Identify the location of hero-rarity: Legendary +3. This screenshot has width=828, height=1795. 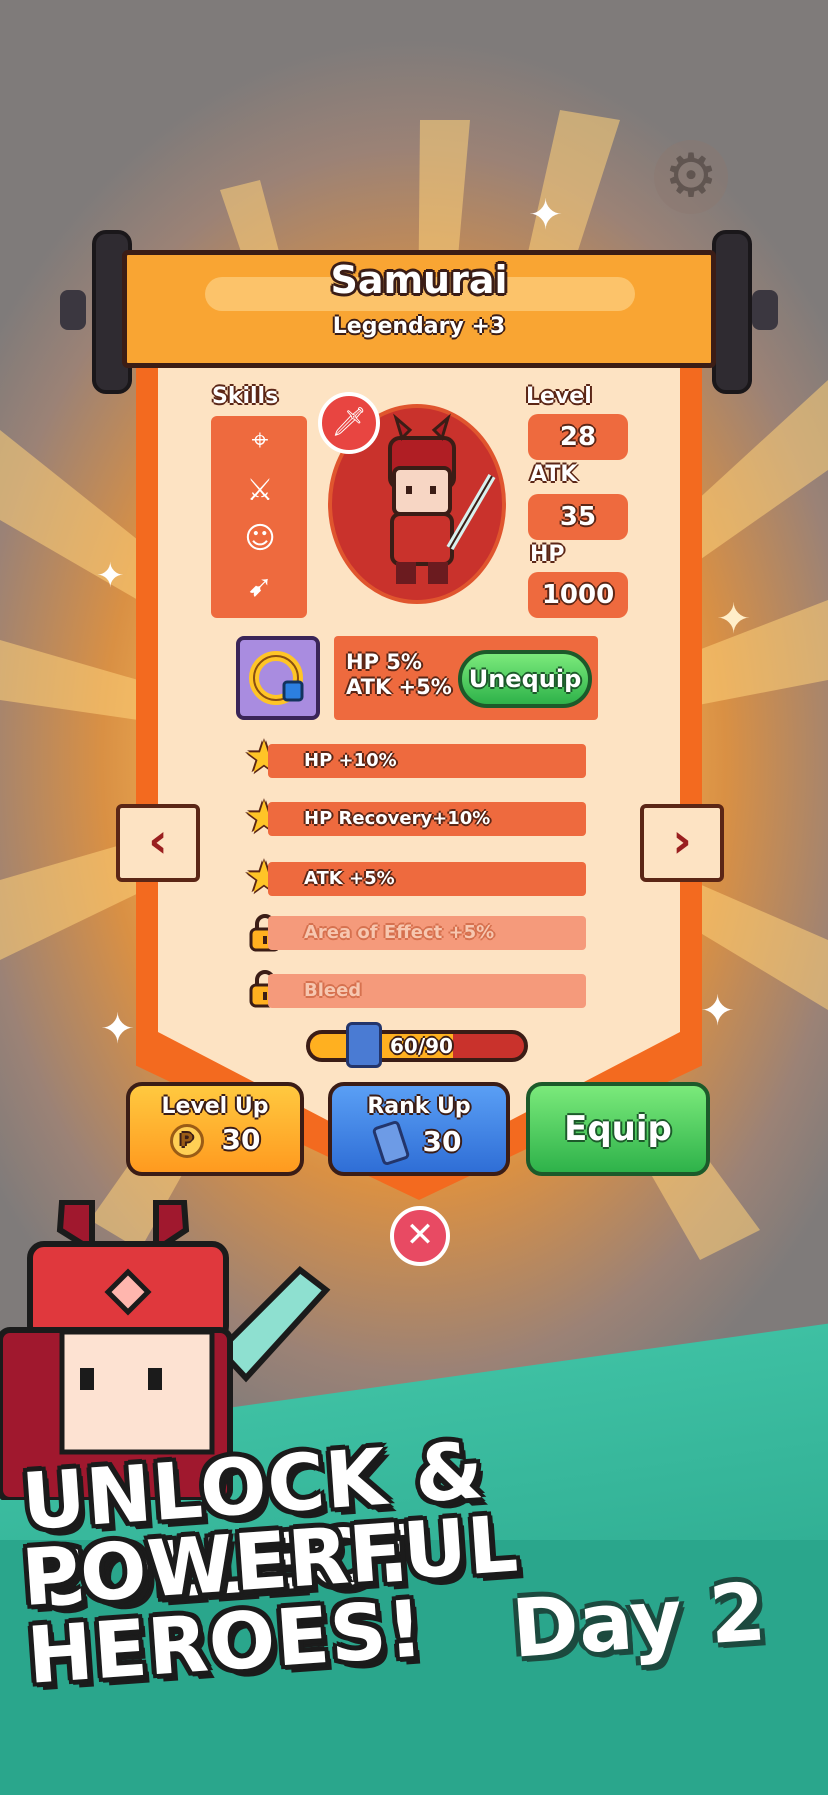
(419, 326).